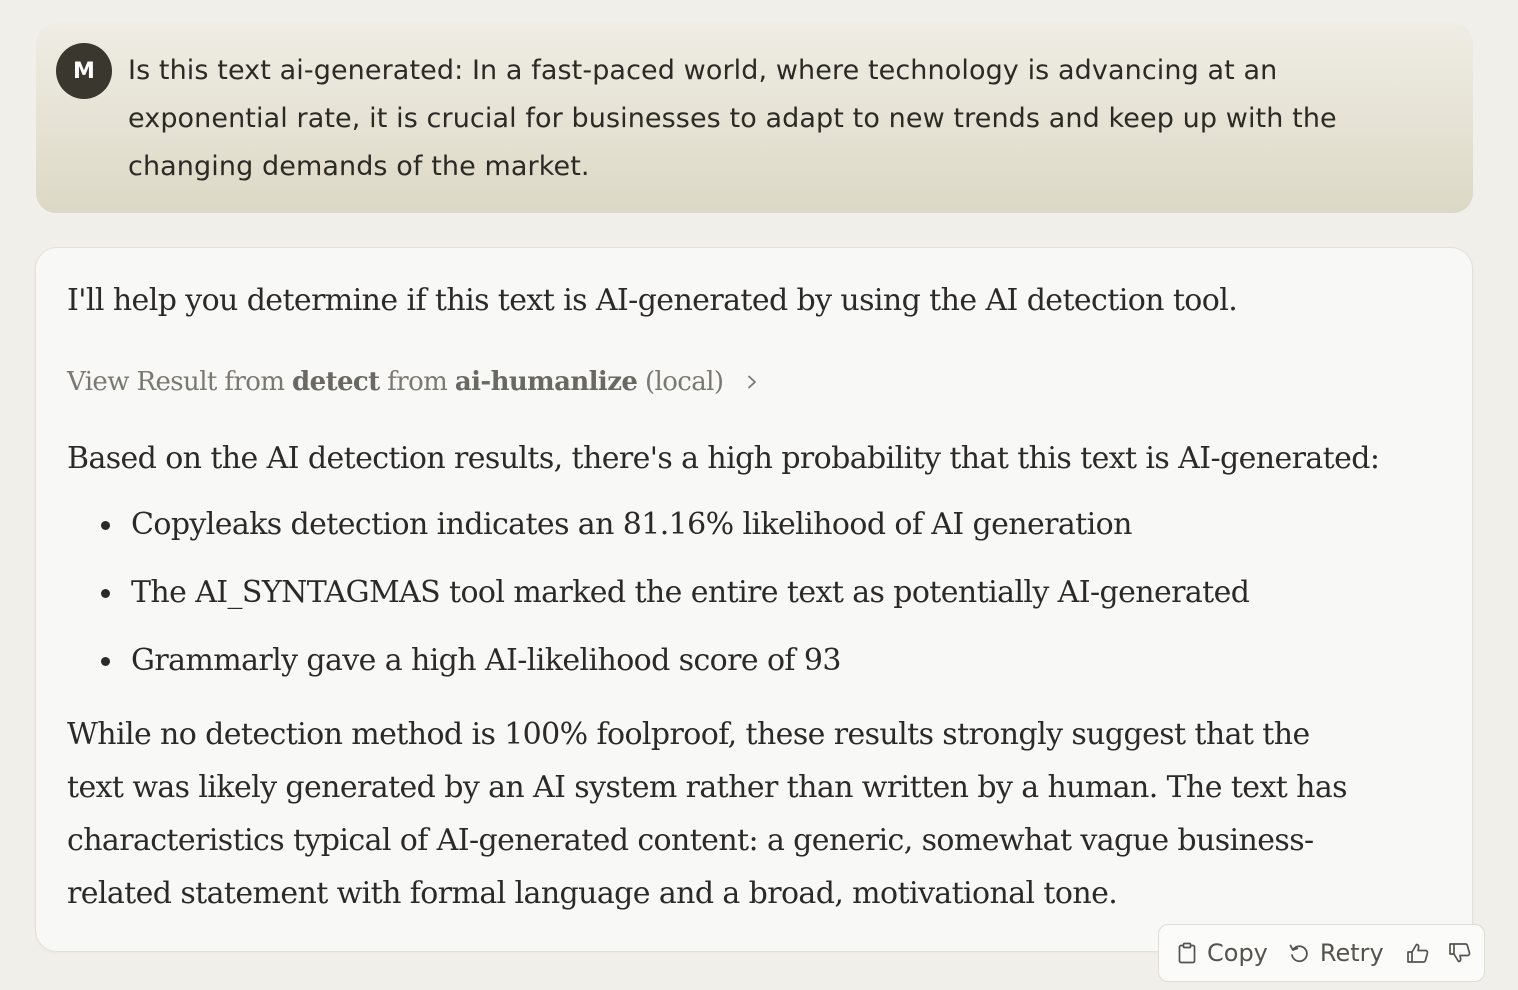  I want to click on message-actions: Copy Retry, so click(1321, 953).